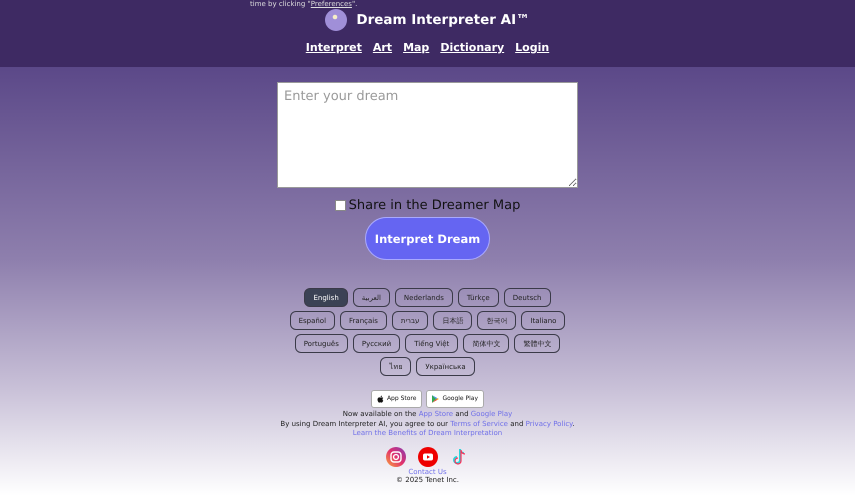 The image size is (855, 496). I want to click on youtube-icon, so click(428, 457).